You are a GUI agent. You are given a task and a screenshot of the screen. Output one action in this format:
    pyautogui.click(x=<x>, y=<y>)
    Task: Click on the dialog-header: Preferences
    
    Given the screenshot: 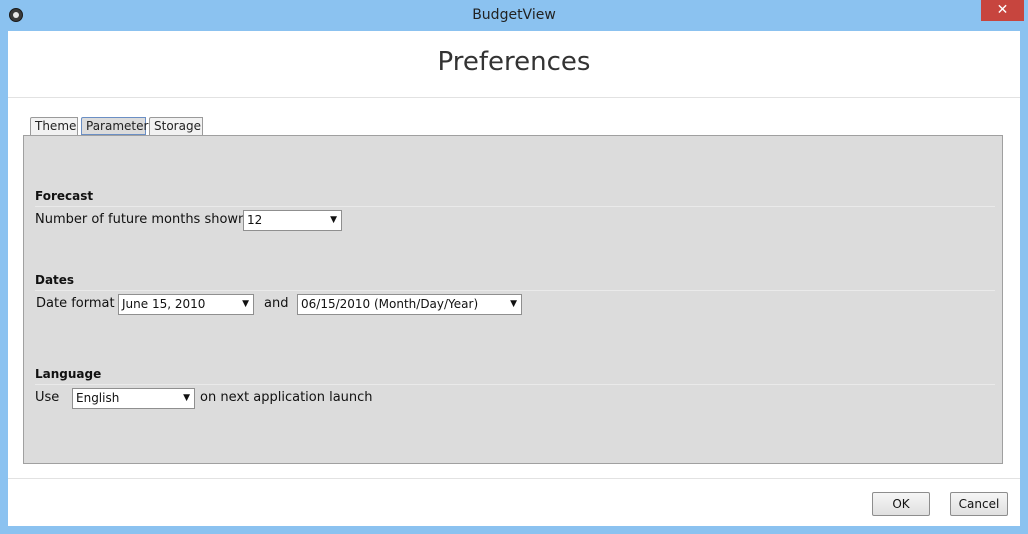 What is the action you would take?
    pyautogui.click(x=514, y=64)
    